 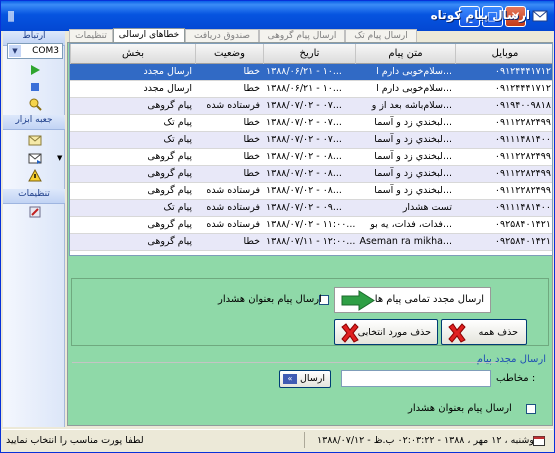 I want to click on col-mobile: موبایل, so click(x=503, y=54).